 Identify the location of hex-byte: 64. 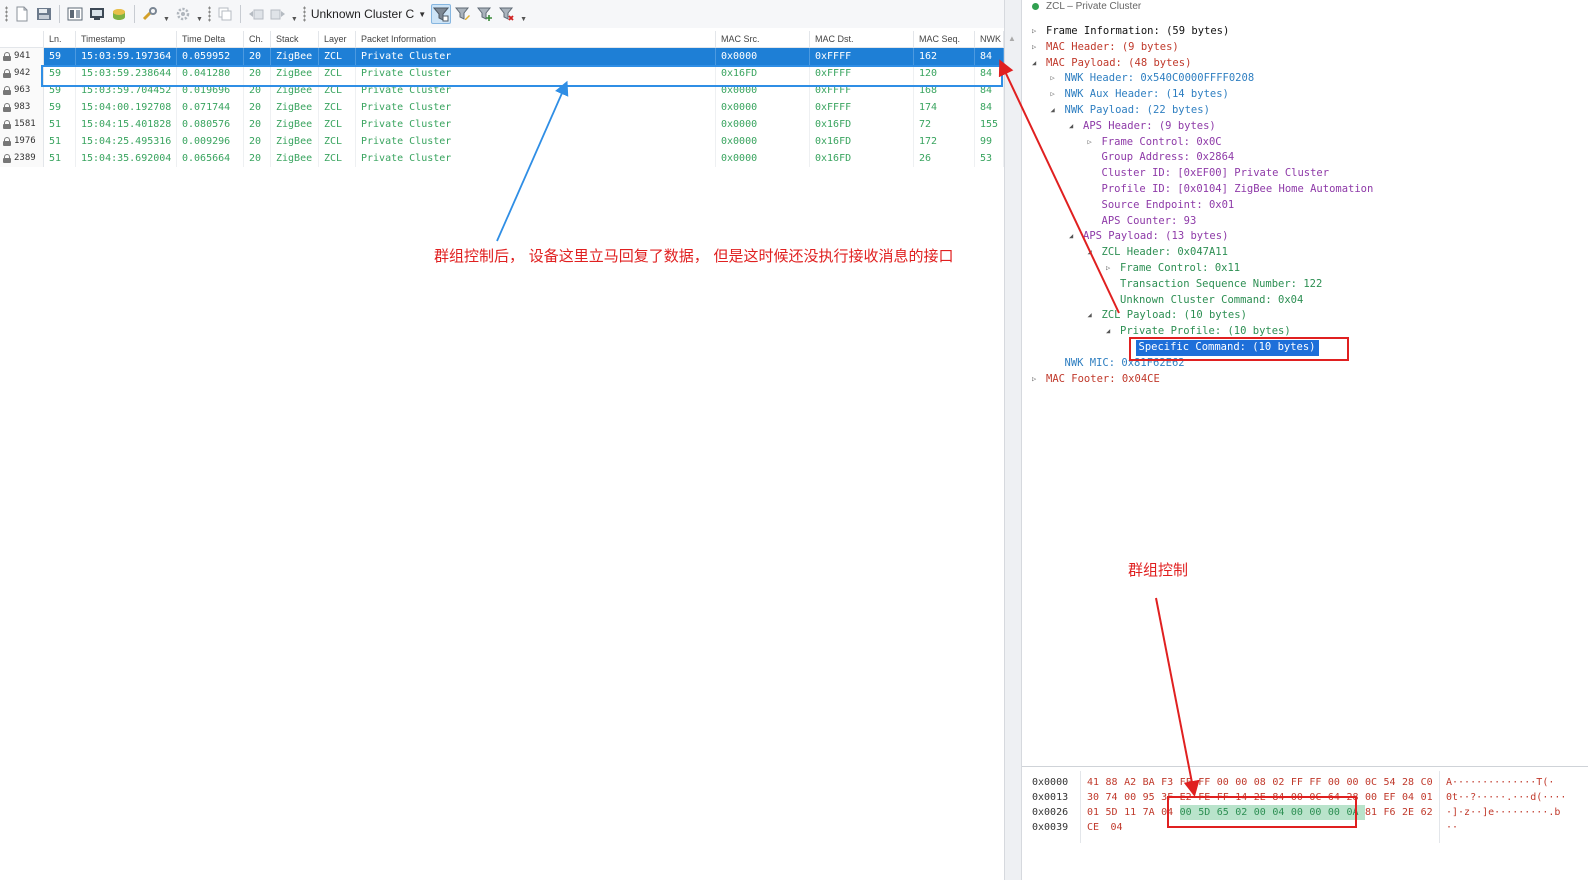
(1337, 797).